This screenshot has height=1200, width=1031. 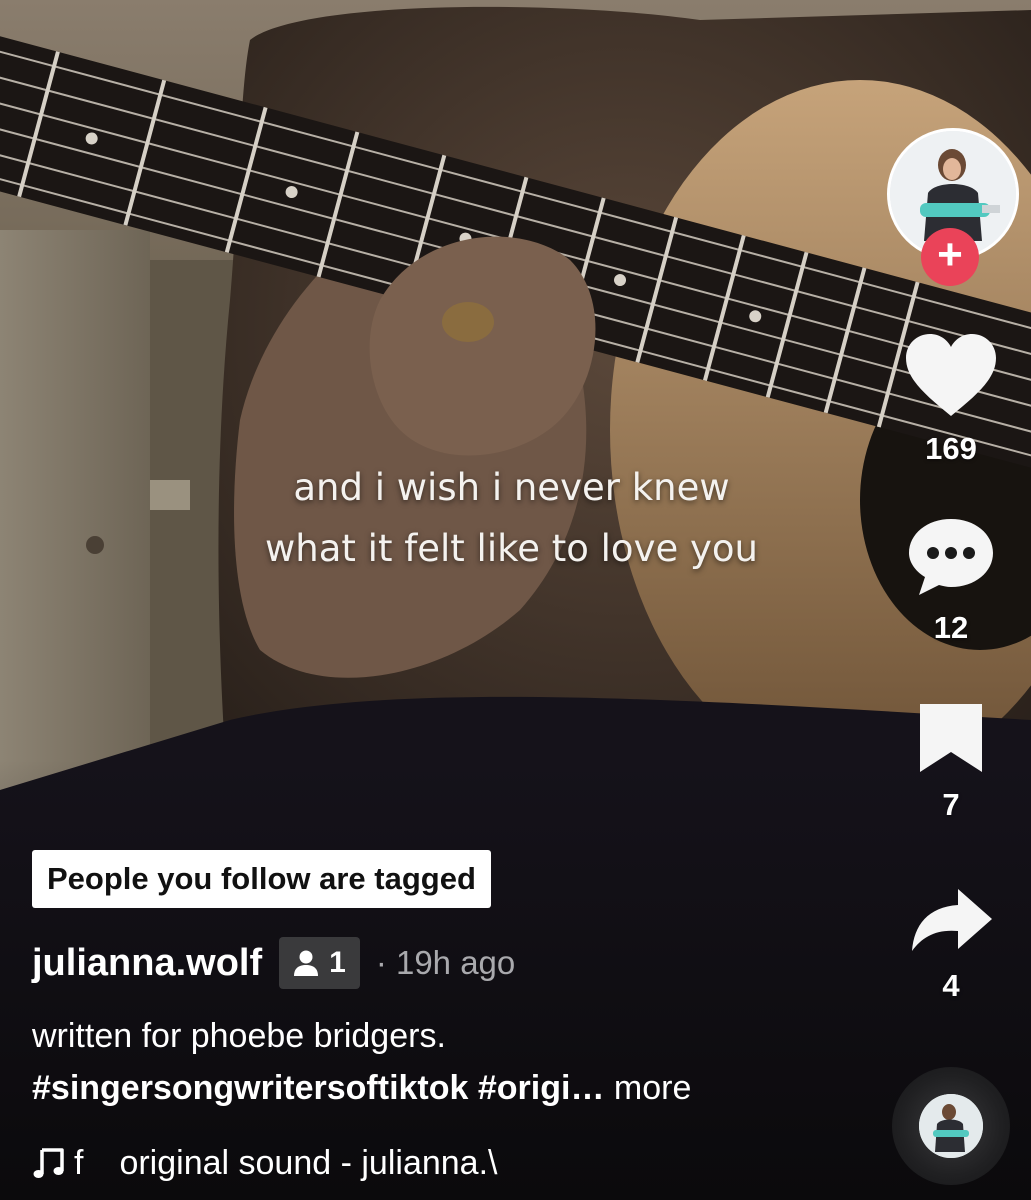 I want to click on creator-avatar-button: +, so click(x=953, y=207).